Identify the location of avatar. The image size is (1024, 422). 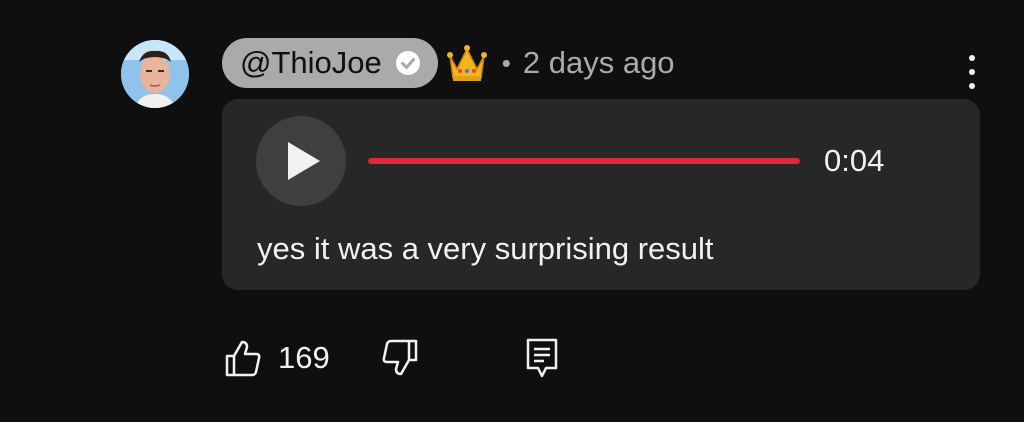
(155, 74).